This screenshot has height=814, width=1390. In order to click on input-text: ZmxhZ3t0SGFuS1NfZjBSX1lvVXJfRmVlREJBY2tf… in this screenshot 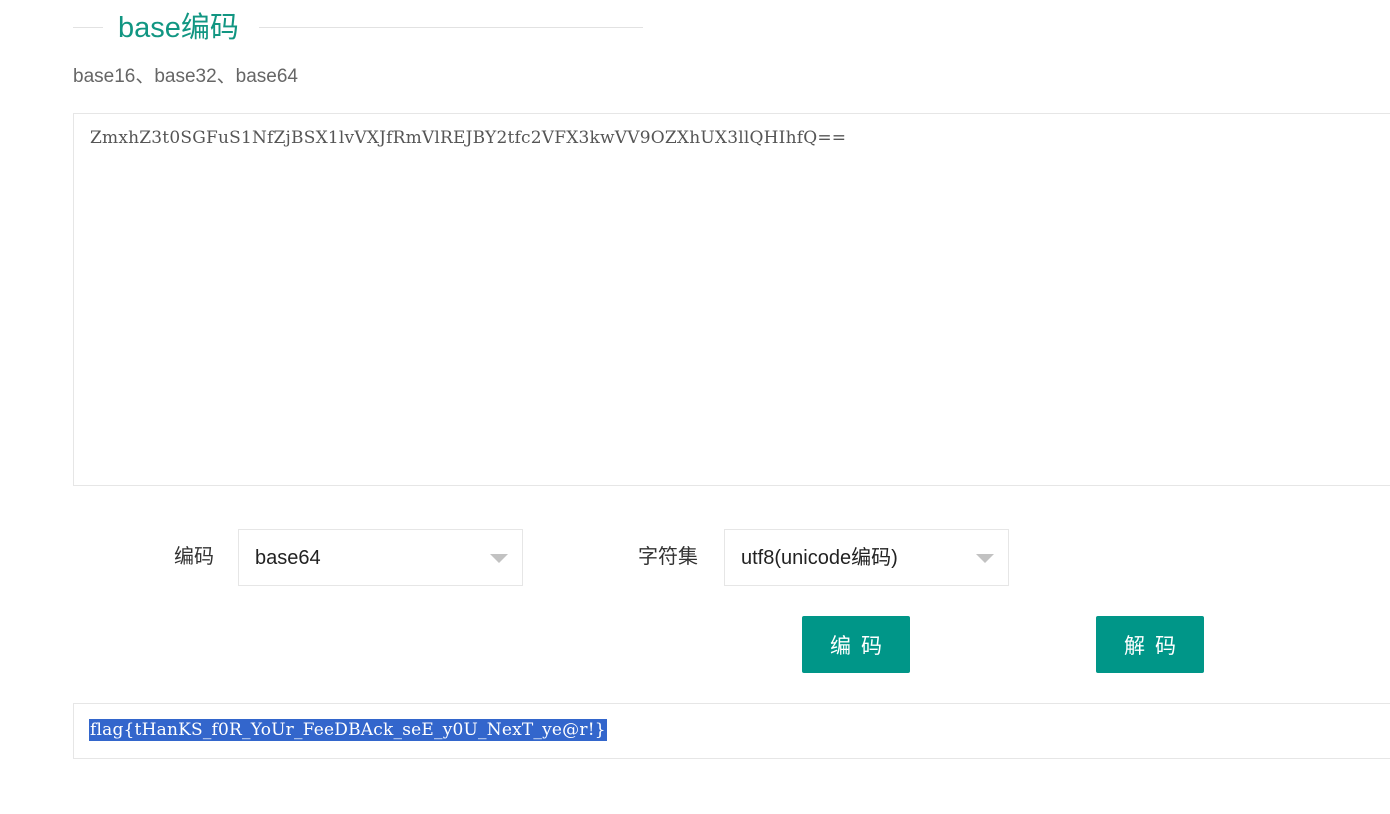, I will do `click(468, 138)`.